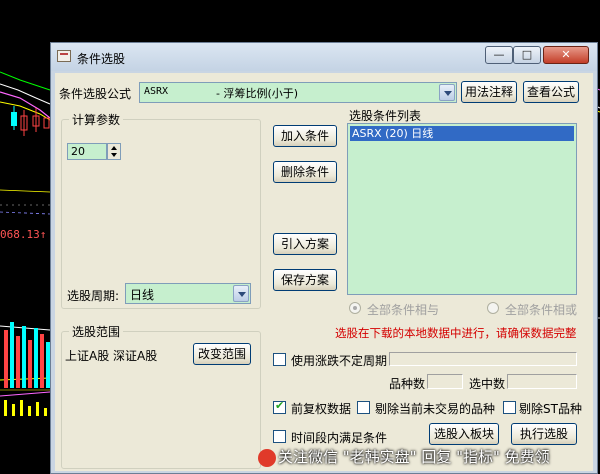  I want to click on calc-params-title: 计算参数, so click(96, 119).